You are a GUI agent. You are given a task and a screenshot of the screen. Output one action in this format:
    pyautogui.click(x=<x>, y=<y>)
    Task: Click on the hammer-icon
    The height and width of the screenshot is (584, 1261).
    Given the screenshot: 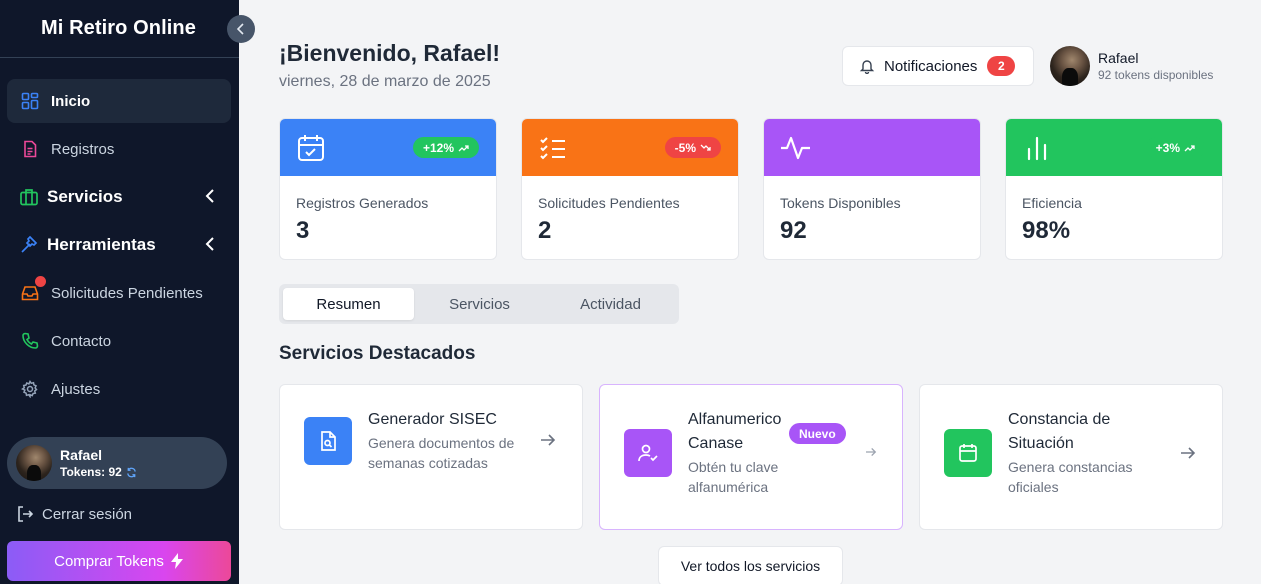 What is the action you would take?
    pyautogui.click(x=29, y=245)
    